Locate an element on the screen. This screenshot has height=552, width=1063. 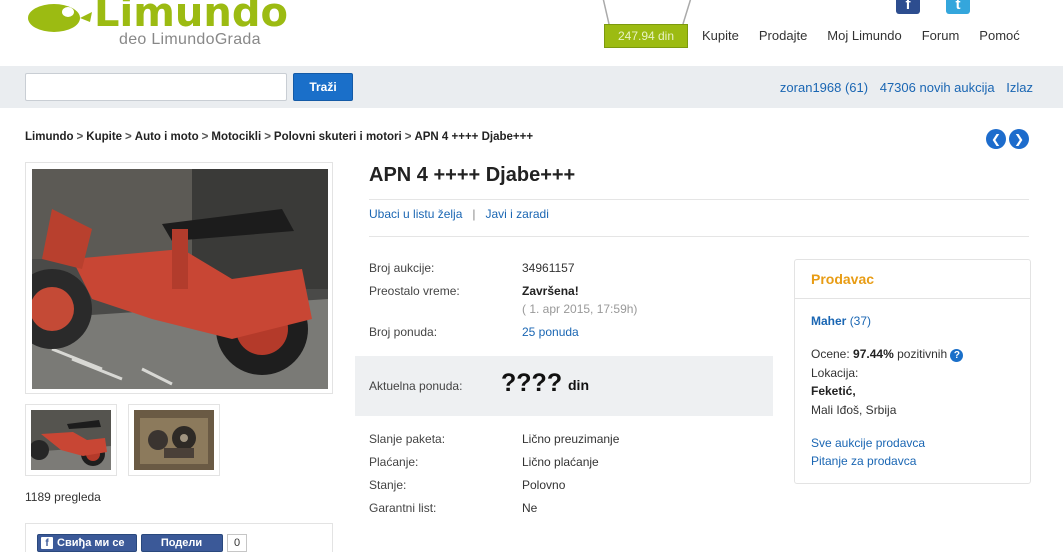
current-bid-box: Aktuelna ponuda: ???? din is located at coordinates (564, 386).